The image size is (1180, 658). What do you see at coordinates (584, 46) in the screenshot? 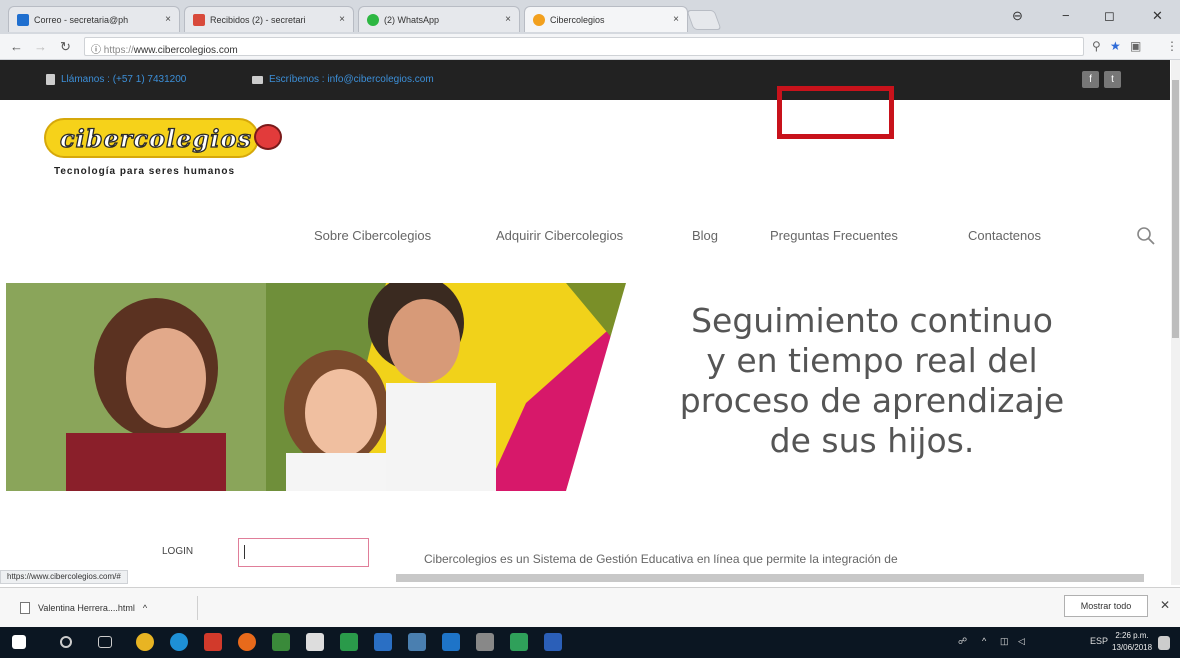
I see `url-field: ⓘ https://www.cibercolegios.com` at bounding box center [584, 46].